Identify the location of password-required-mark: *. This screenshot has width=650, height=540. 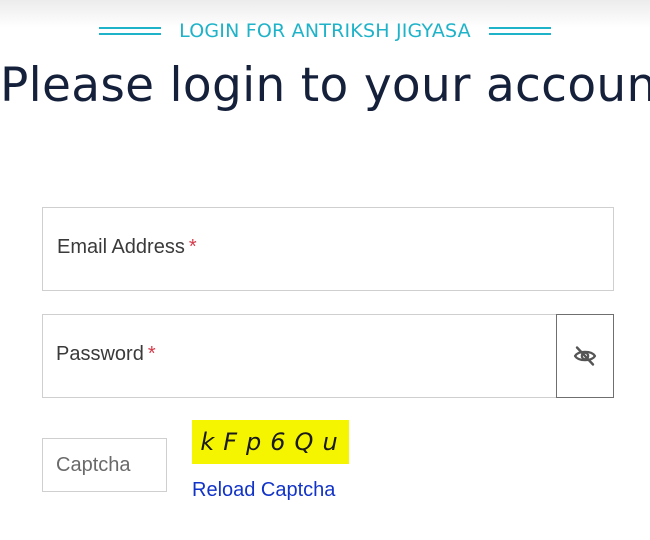
(151, 354).